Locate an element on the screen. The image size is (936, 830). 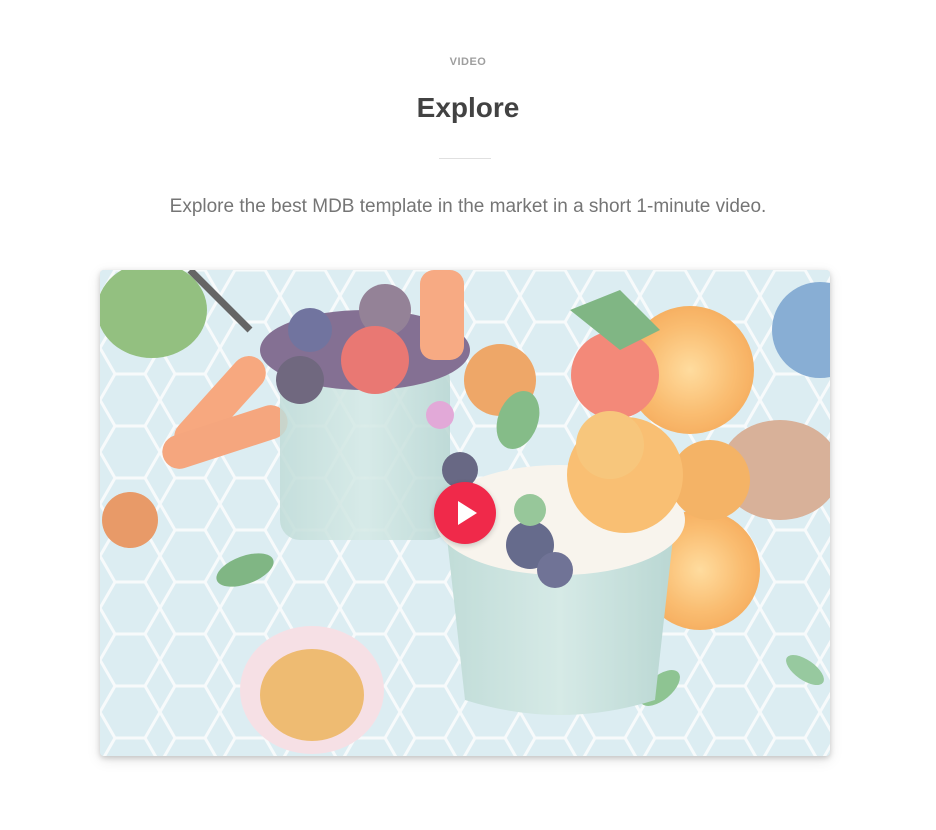
play-button is located at coordinates (465, 513).